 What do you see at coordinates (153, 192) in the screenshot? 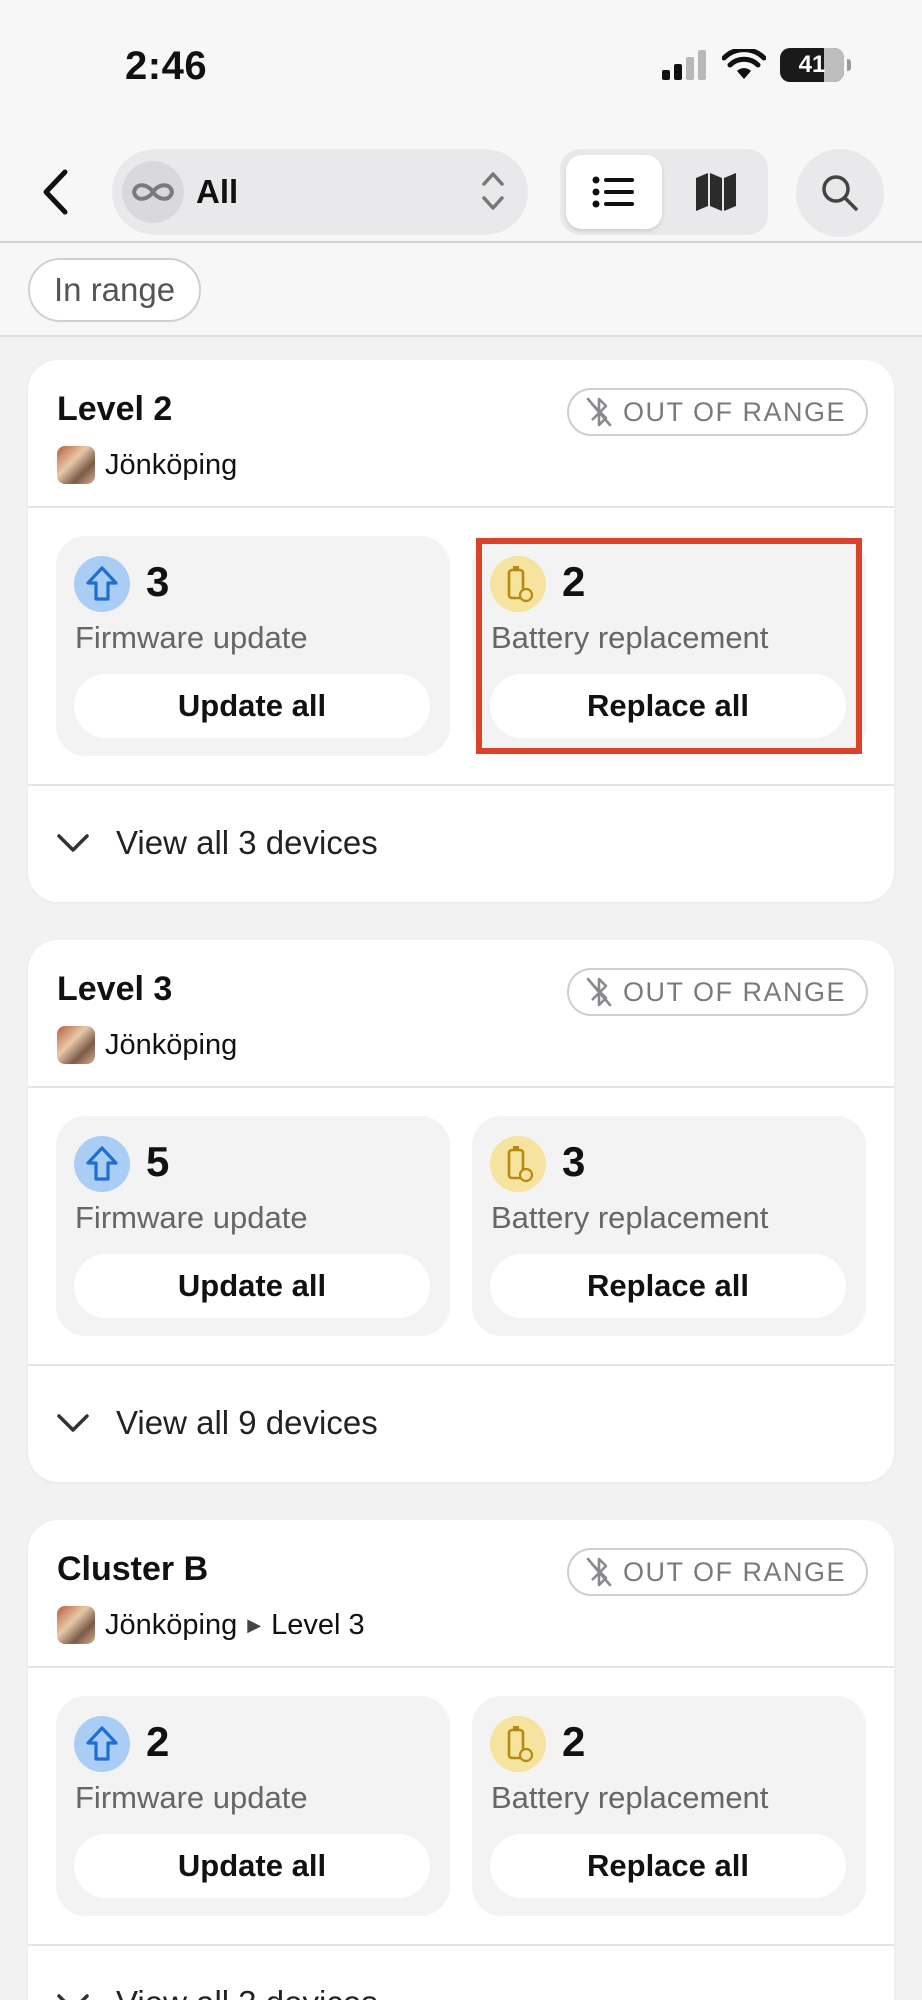
I see `infinity-icon` at bounding box center [153, 192].